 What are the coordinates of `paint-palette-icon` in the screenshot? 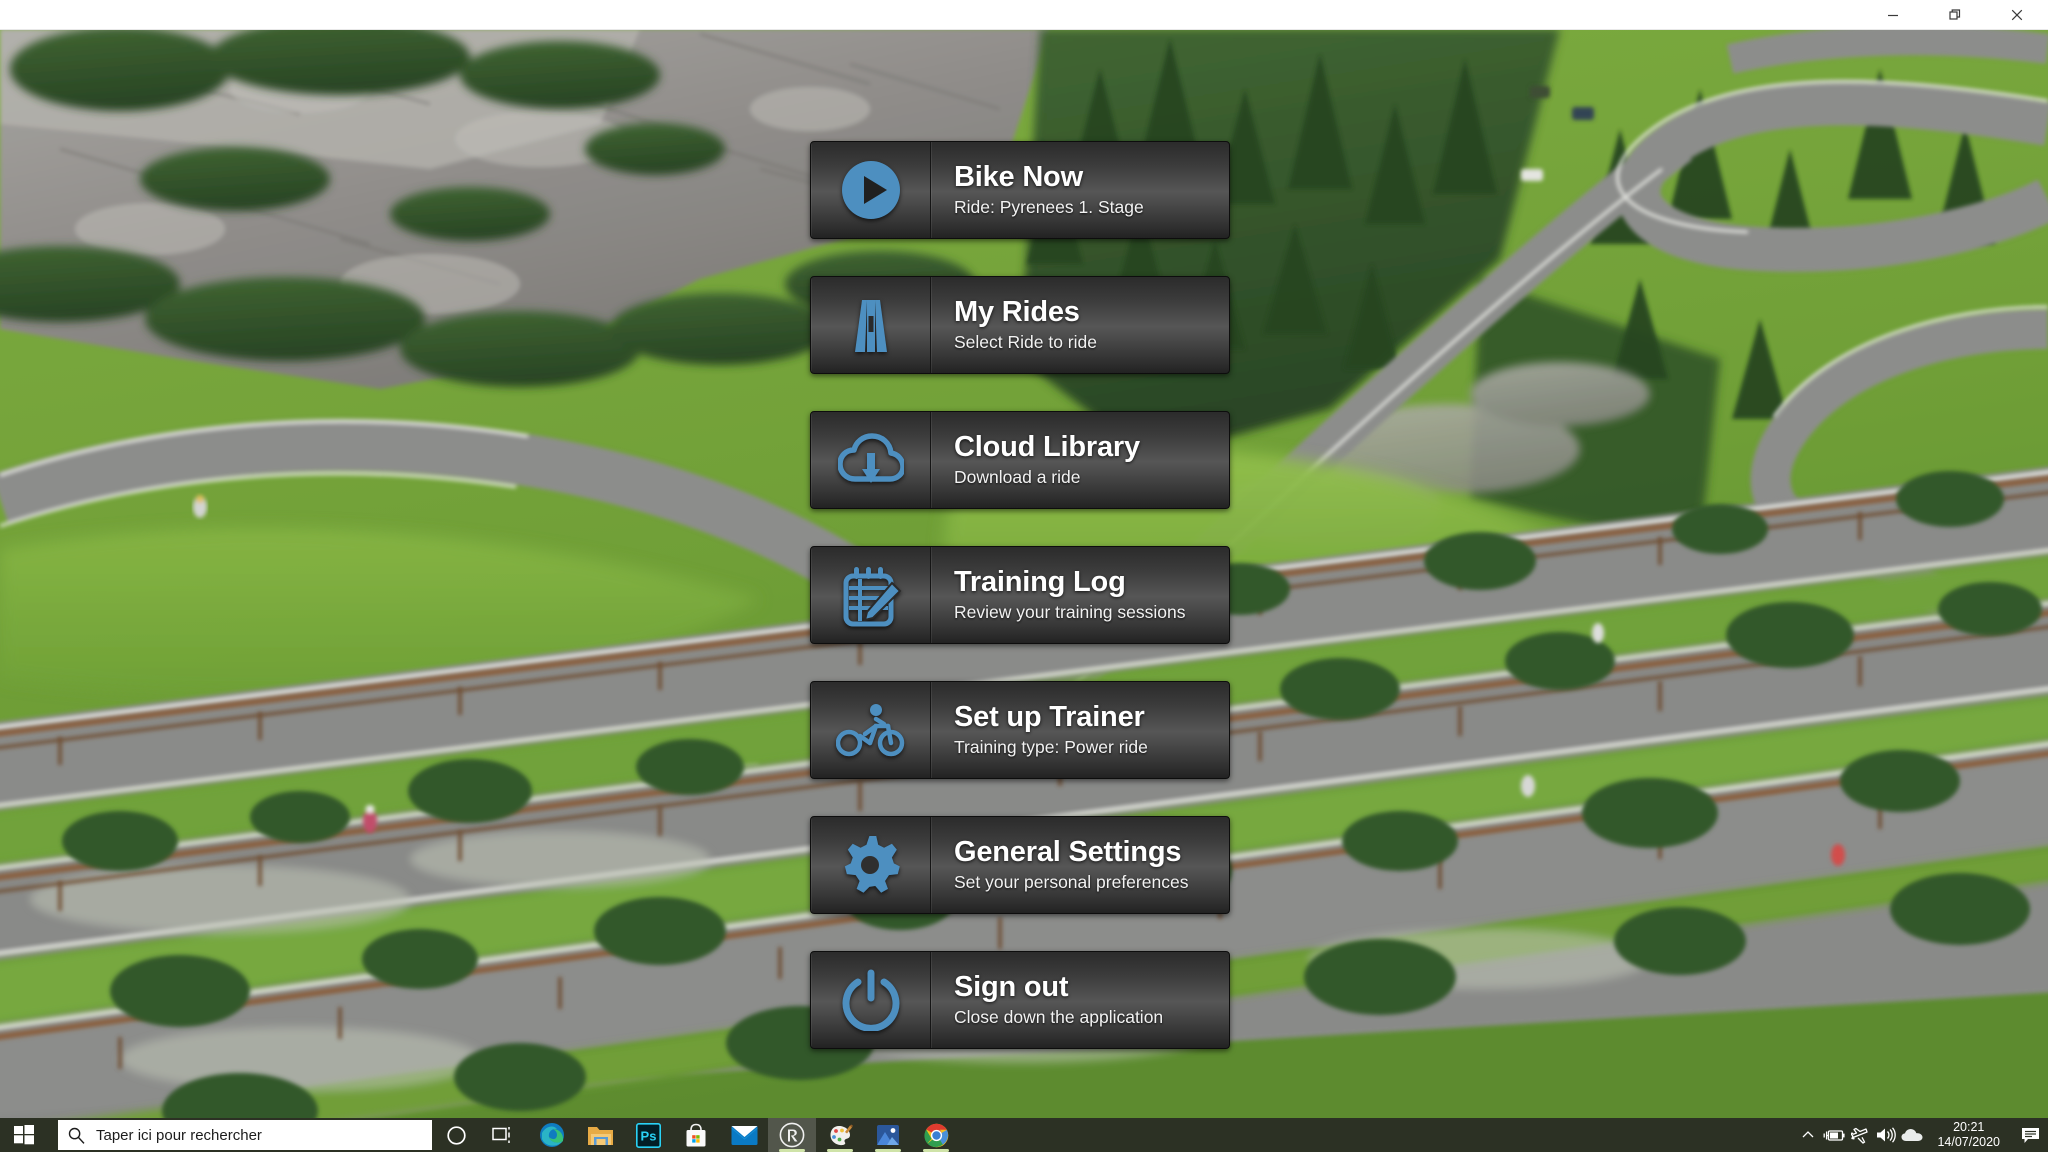 It's located at (841, 1134).